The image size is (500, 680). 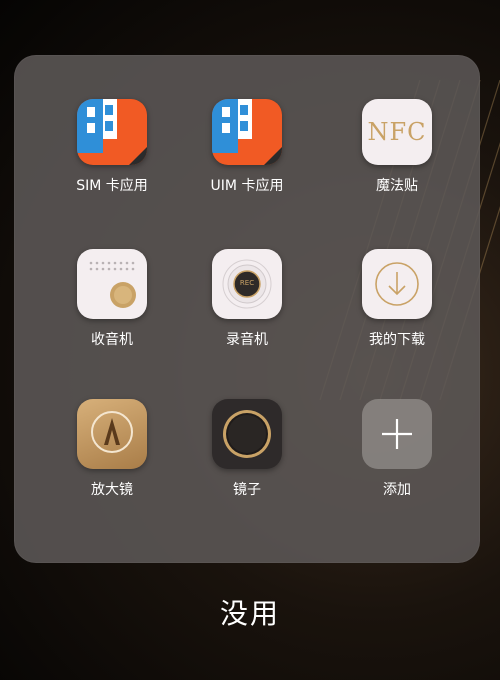 I want to click on nfc-icon: NFC, so click(x=397, y=132).